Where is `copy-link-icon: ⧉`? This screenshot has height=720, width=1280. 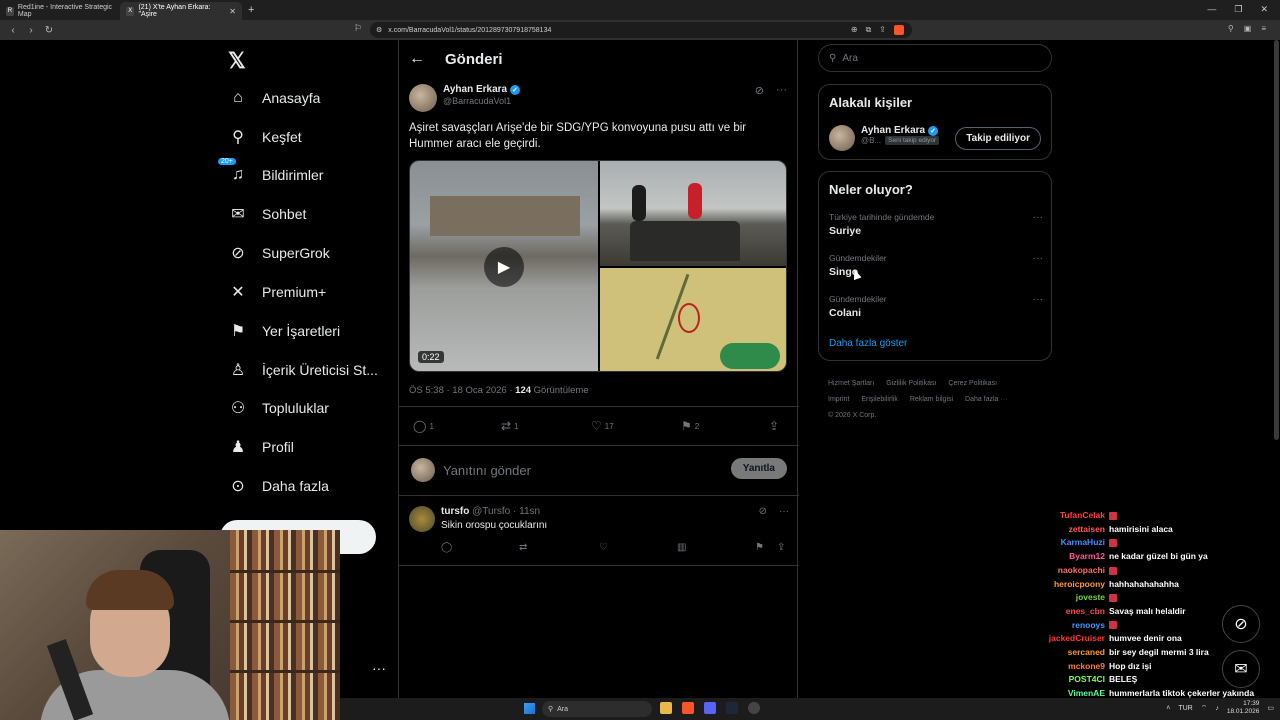 copy-link-icon: ⧉ is located at coordinates (869, 30).